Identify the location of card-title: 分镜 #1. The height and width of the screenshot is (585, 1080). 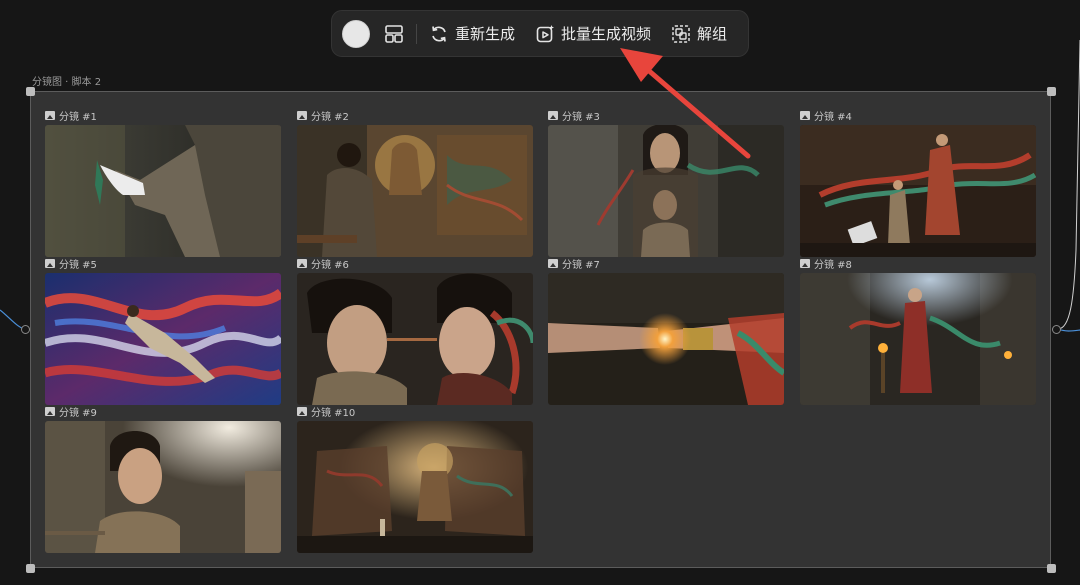
(78, 117).